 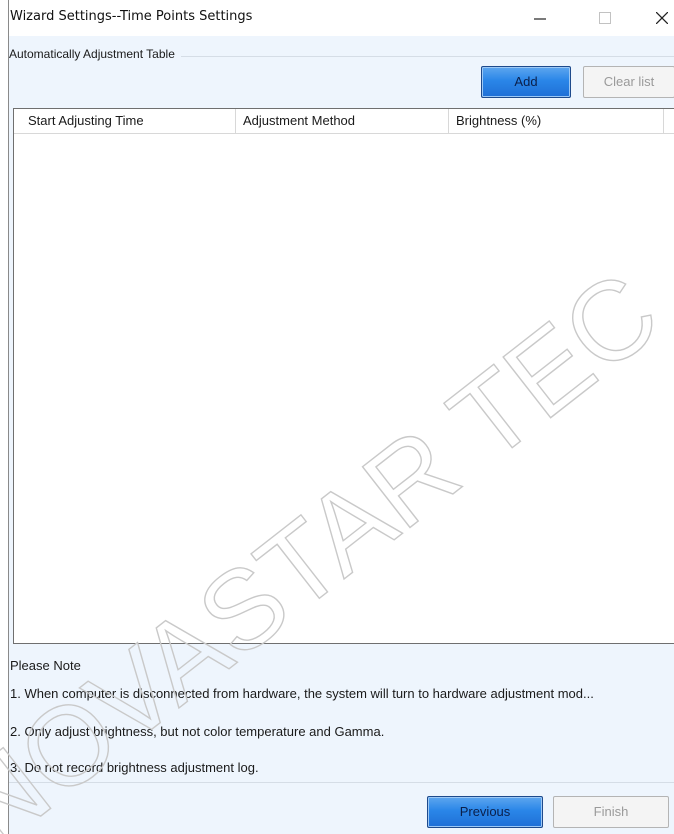 I want to click on footer-divider, so click(x=341, y=782).